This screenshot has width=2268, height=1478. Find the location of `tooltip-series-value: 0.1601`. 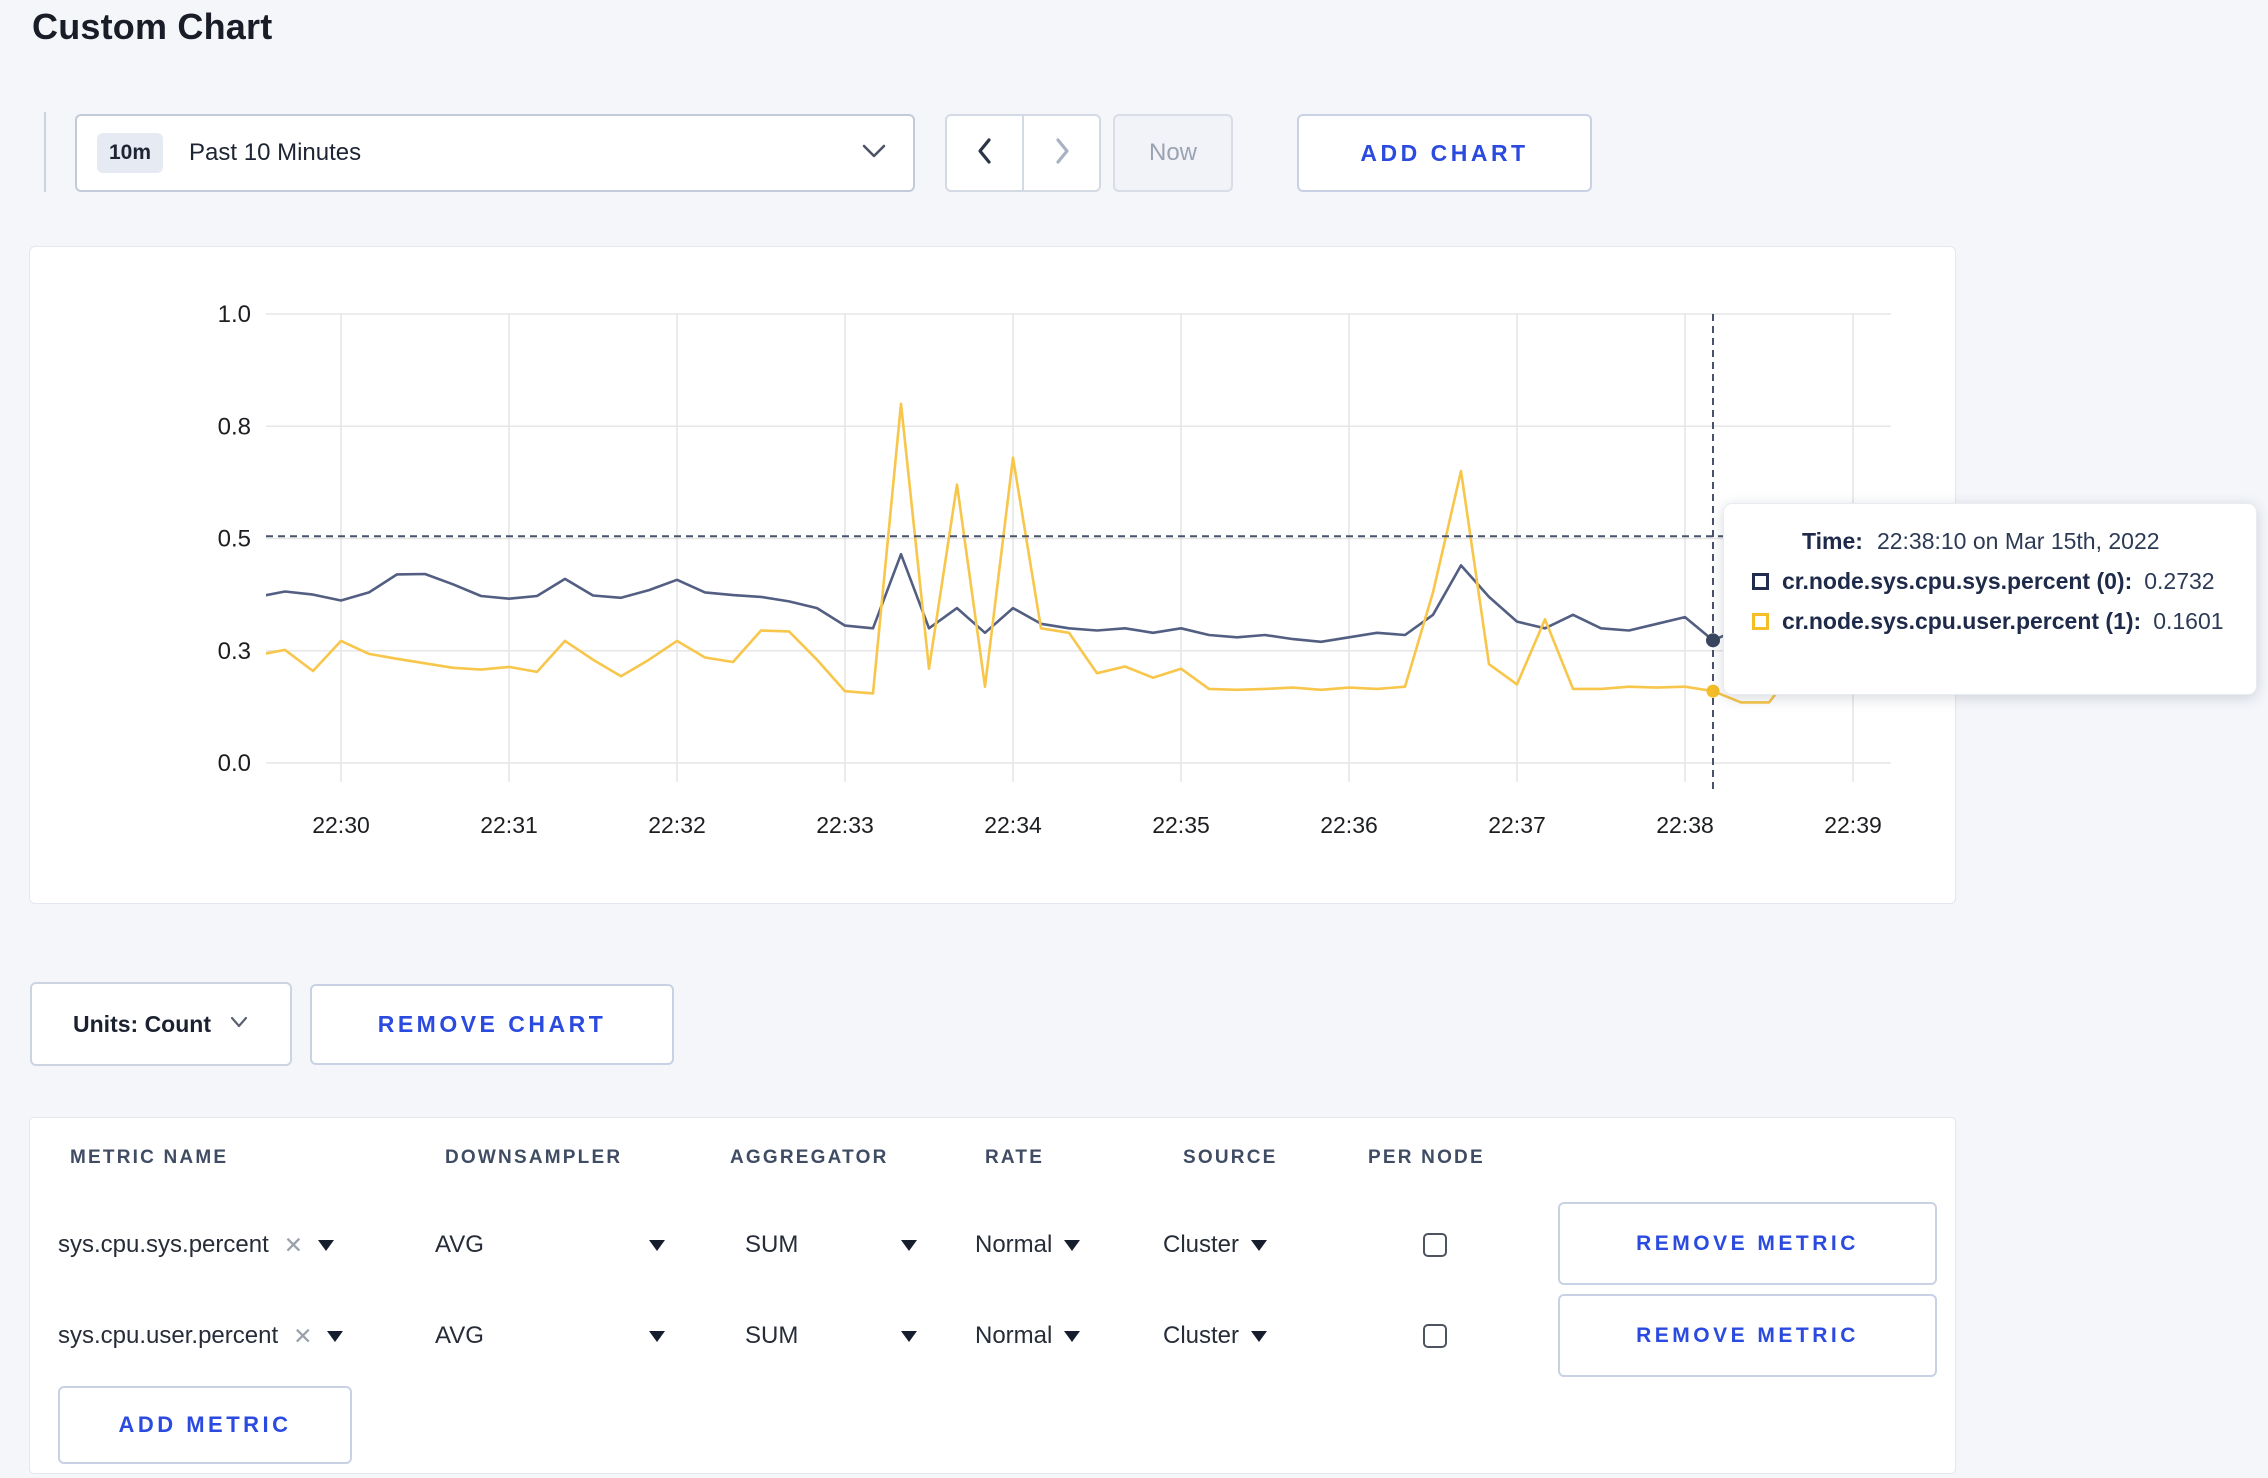

tooltip-series-value: 0.1601 is located at coordinates (2188, 621).